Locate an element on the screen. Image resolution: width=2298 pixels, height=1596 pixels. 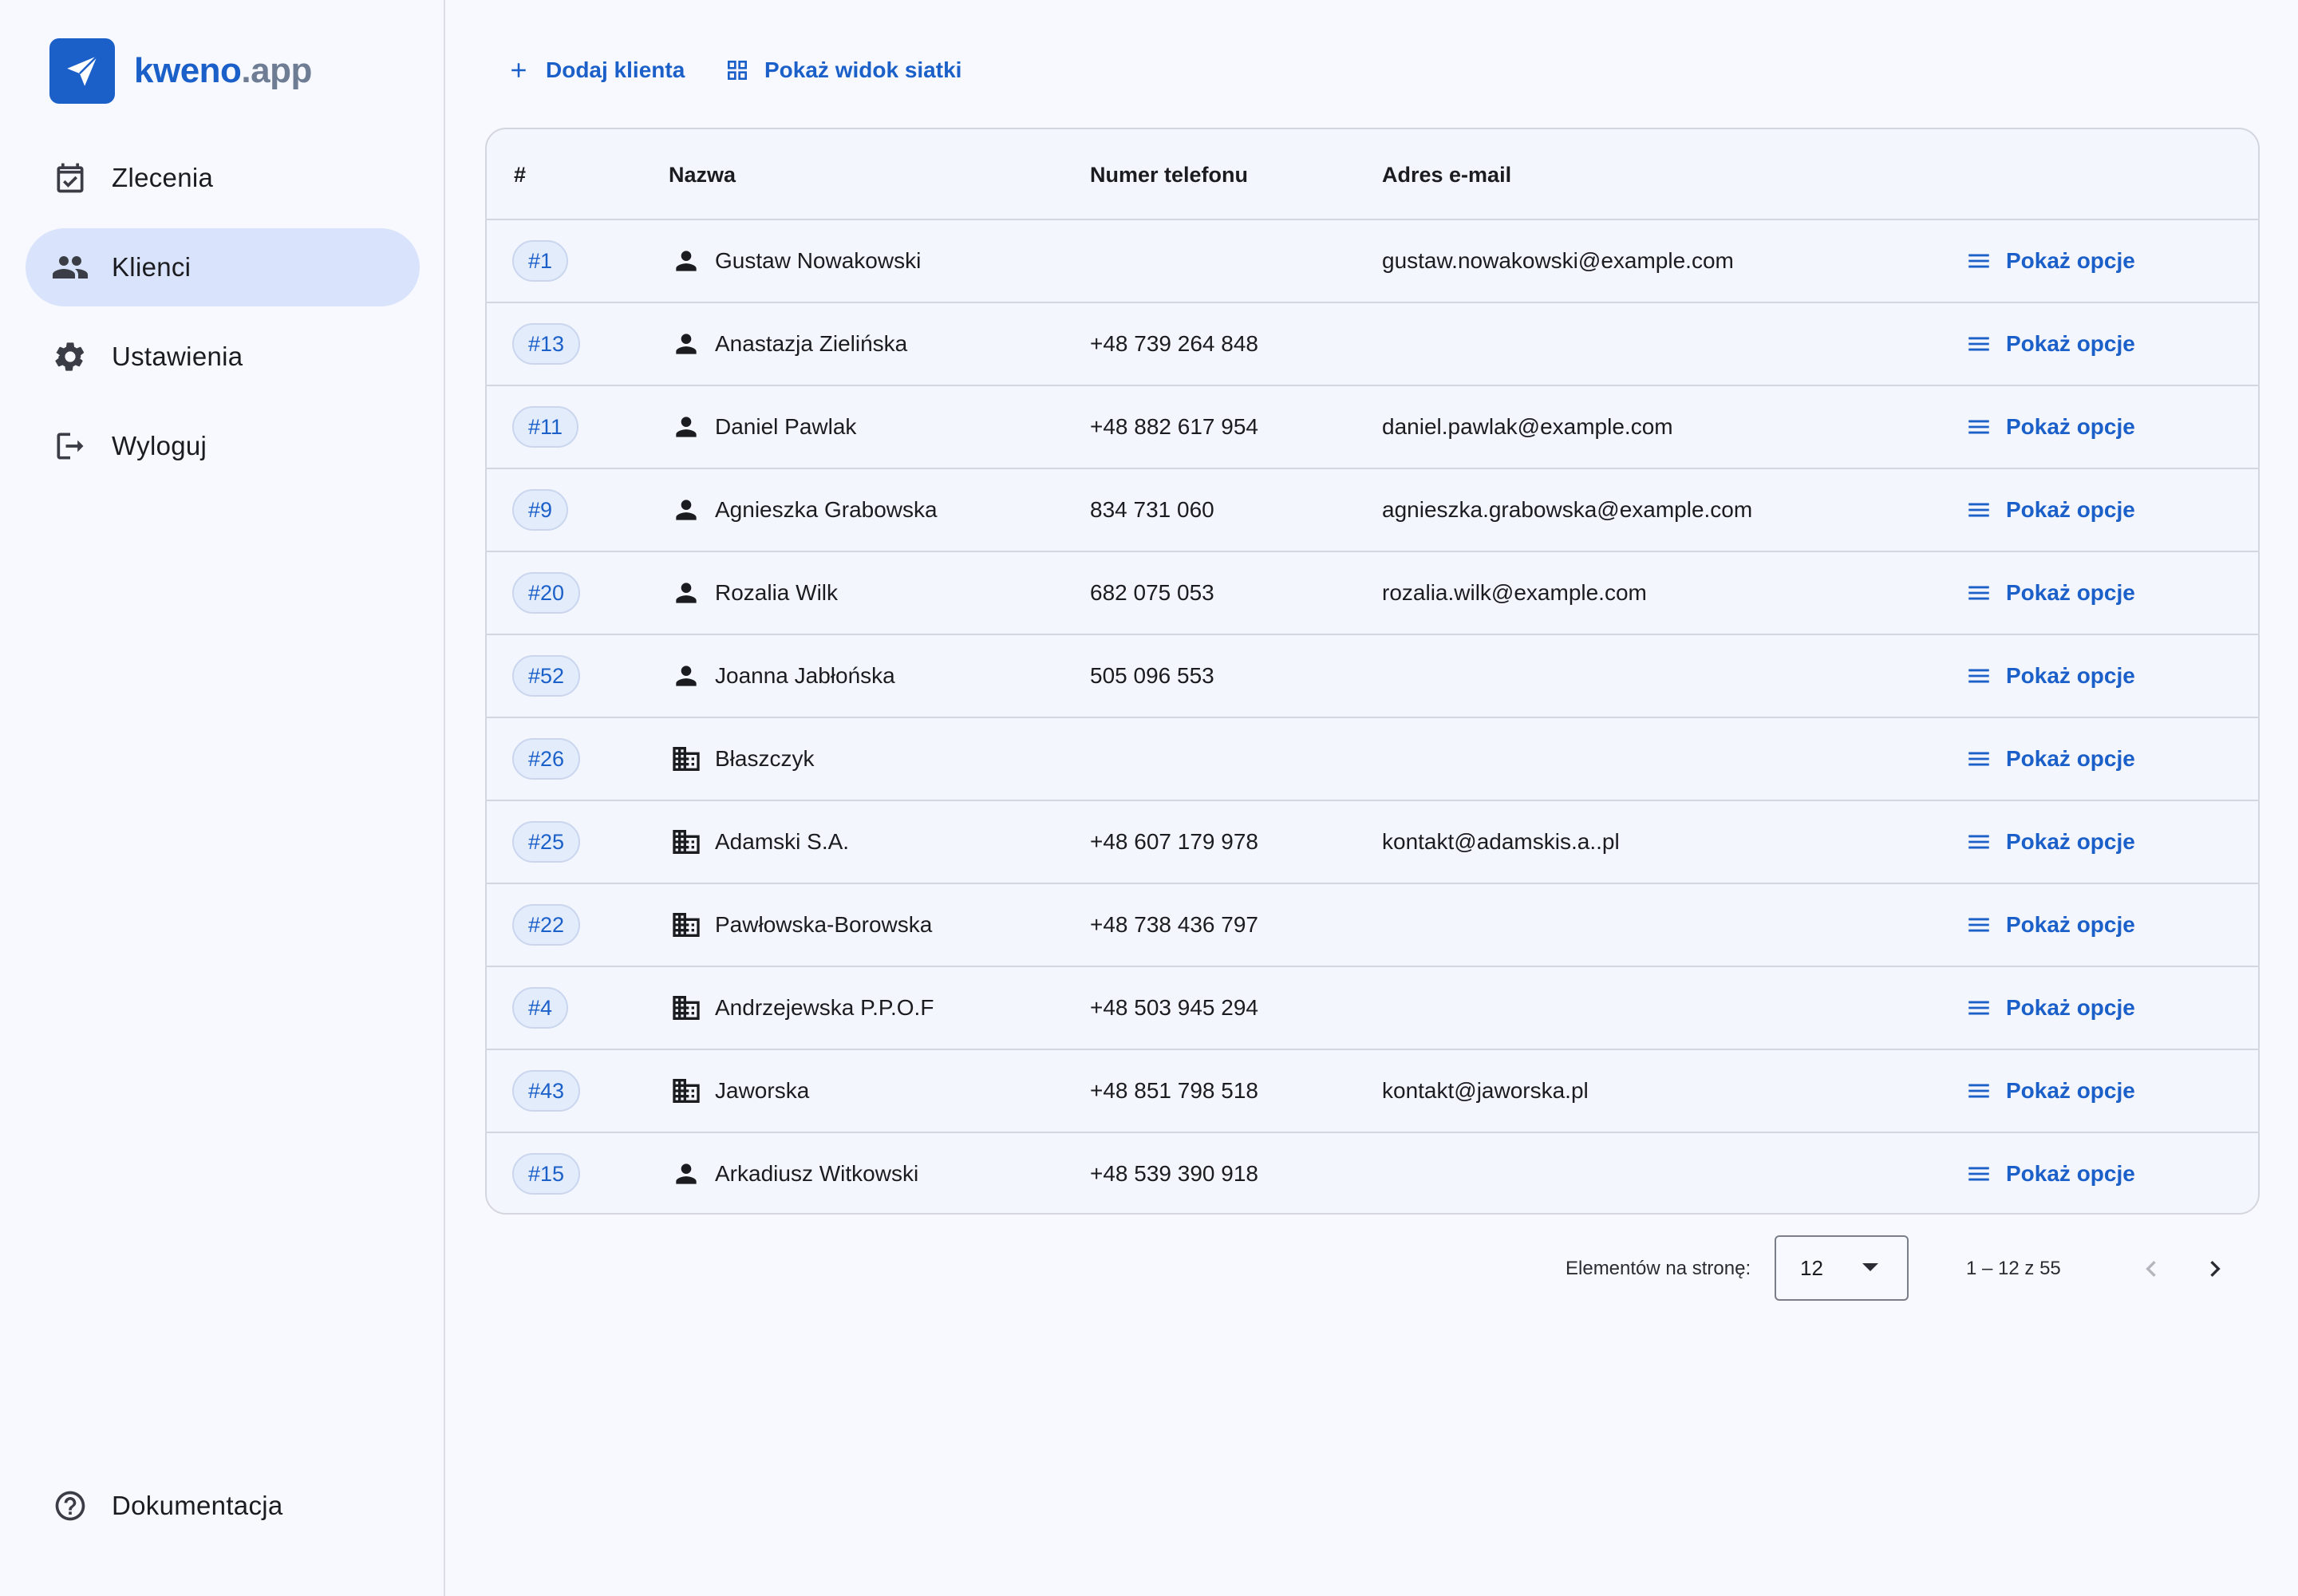
brand-name: kweno.app is located at coordinates (223, 71).